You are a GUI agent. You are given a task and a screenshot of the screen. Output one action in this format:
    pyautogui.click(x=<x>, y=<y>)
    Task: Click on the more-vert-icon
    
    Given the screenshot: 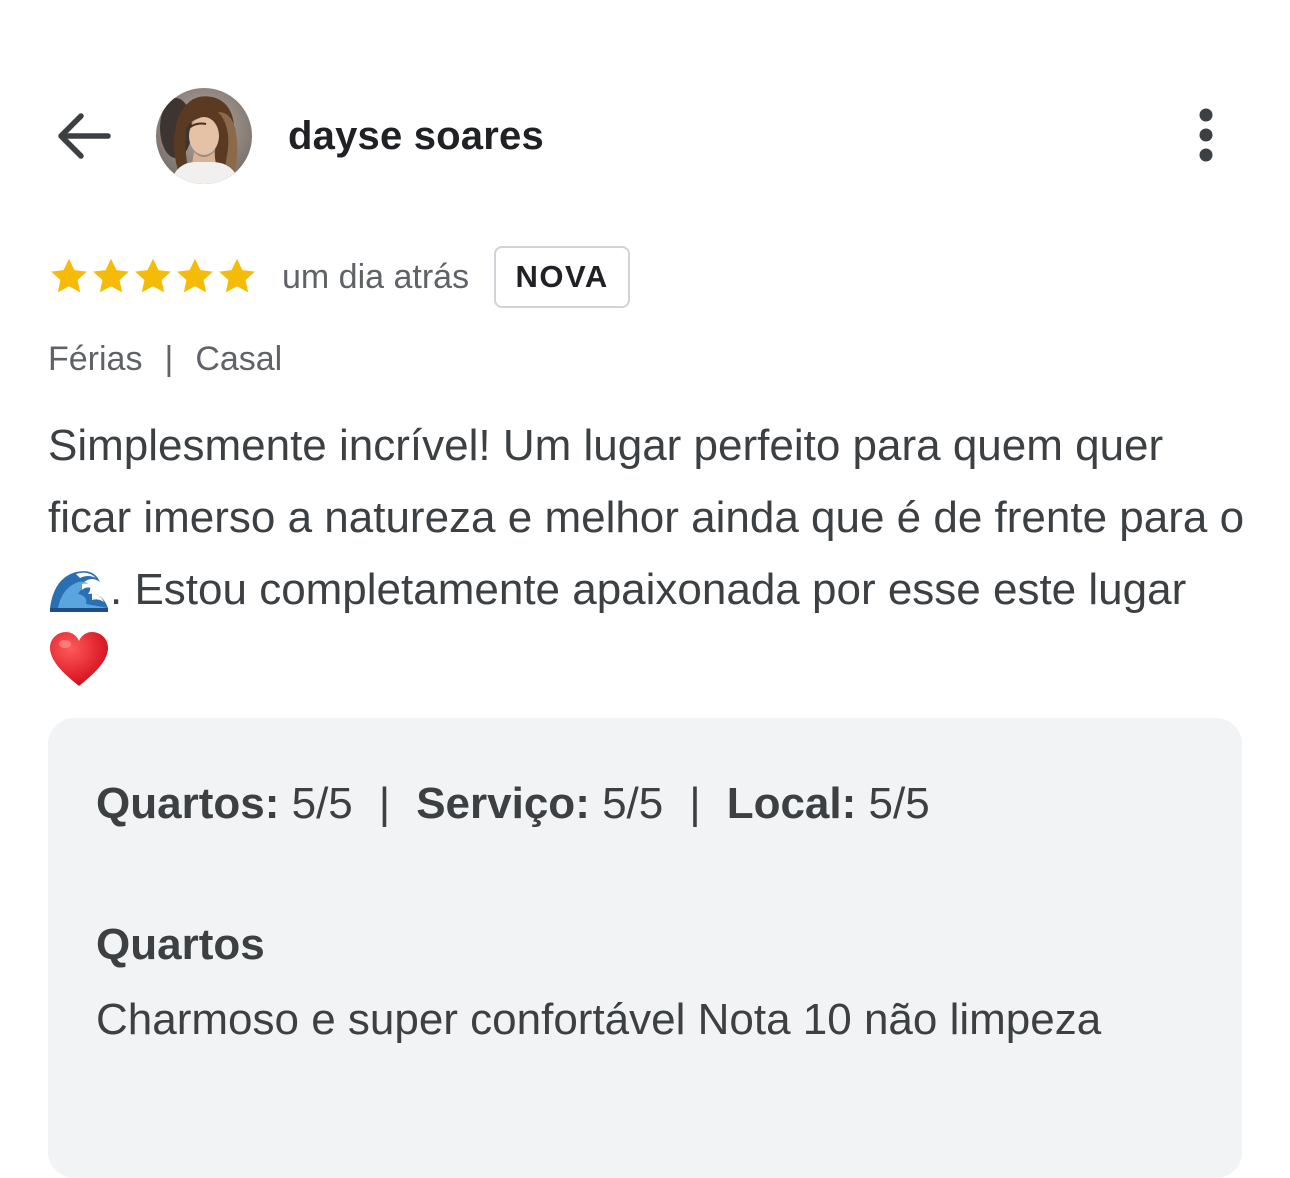 What is the action you would take?
    pyautogui.click(x=1206, y=135)
    